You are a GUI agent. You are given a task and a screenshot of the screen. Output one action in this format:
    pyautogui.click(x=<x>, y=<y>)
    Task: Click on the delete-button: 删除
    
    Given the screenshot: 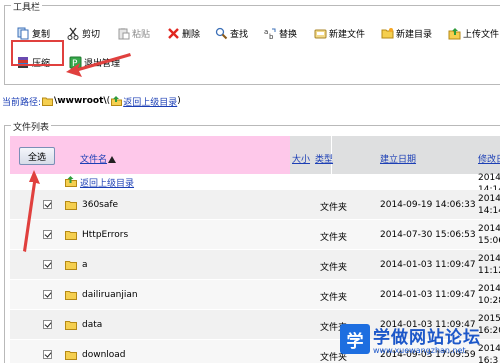 What is the action you would take?
    pyautogui.click(x=183, y=33)
    